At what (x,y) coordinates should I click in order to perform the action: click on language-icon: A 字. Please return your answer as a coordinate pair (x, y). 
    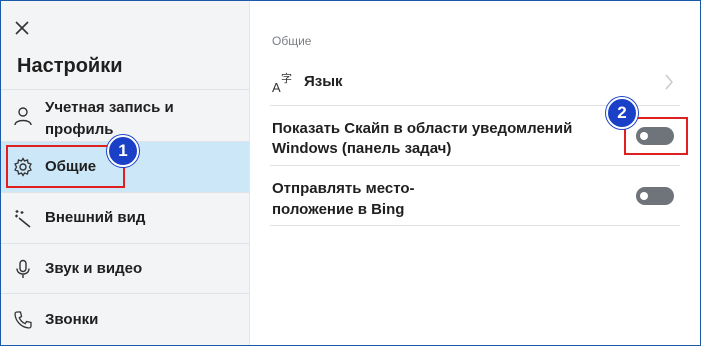
    Looking at the image, I should click on (284, 82).